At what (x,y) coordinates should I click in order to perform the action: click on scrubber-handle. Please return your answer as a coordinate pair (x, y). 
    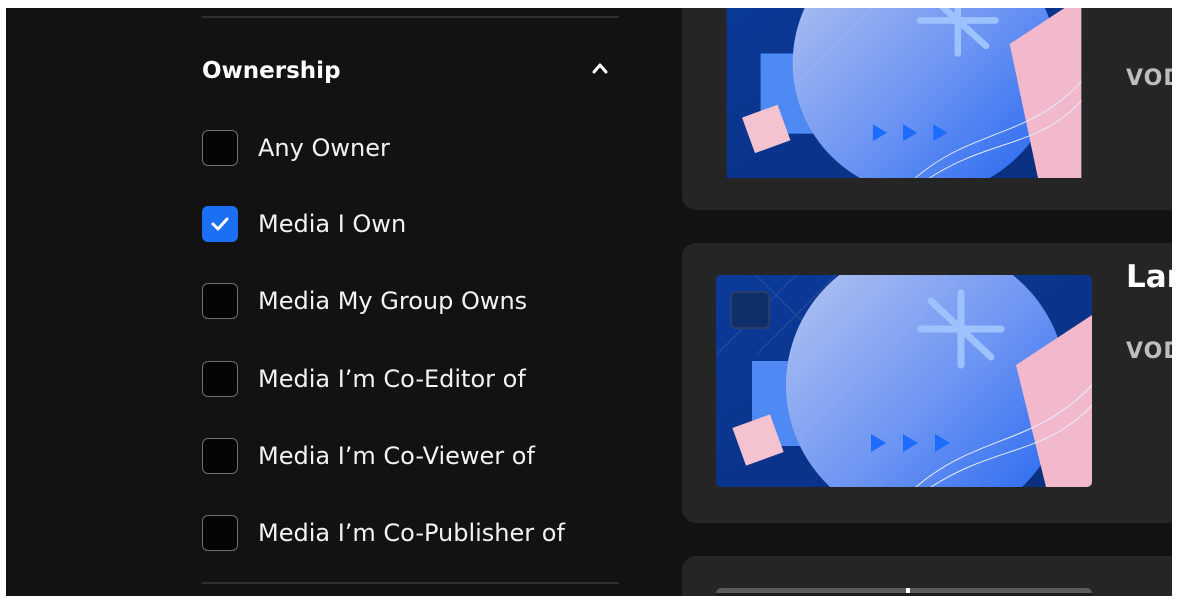
    Looking at the image, I should click on (908, 590).